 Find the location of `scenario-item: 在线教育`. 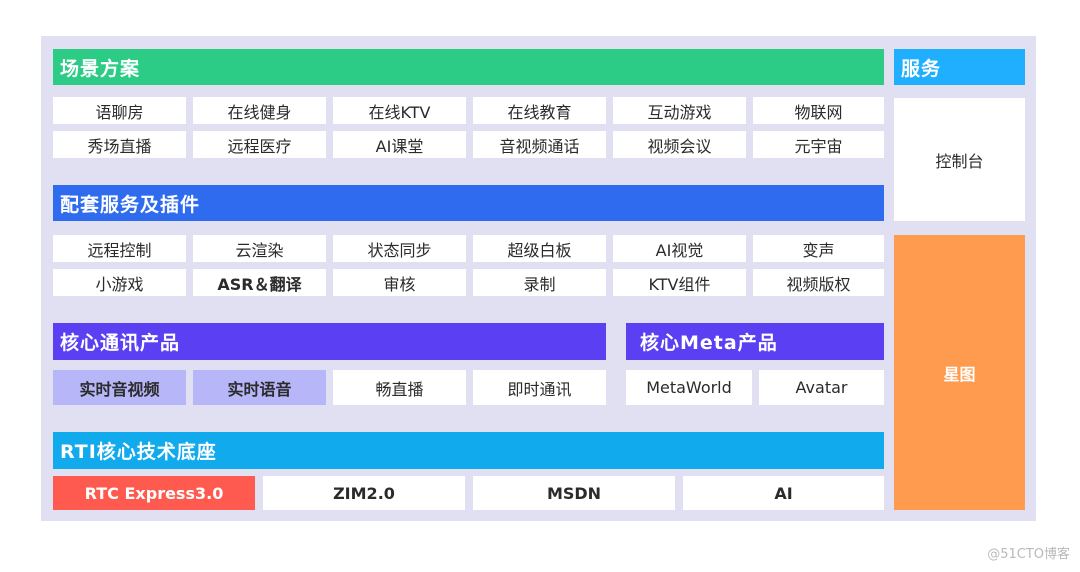

scenario-item: 在线教育 is located at coordinates (539, 110).